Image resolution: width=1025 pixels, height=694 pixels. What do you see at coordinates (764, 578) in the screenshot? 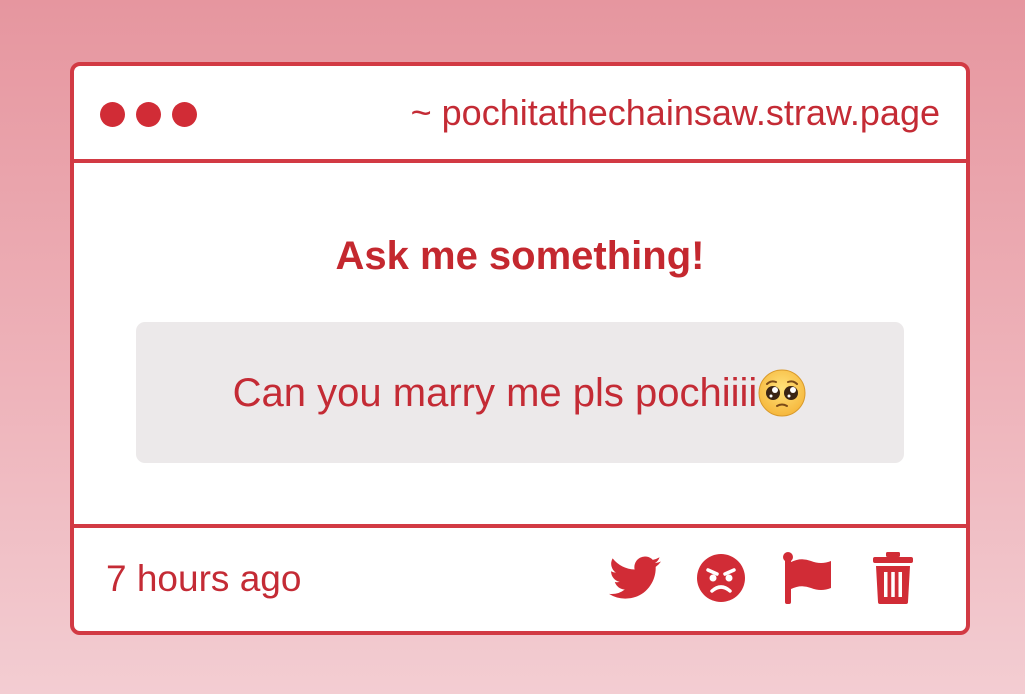
I see `action-bar` at bounding box center [764, 578].